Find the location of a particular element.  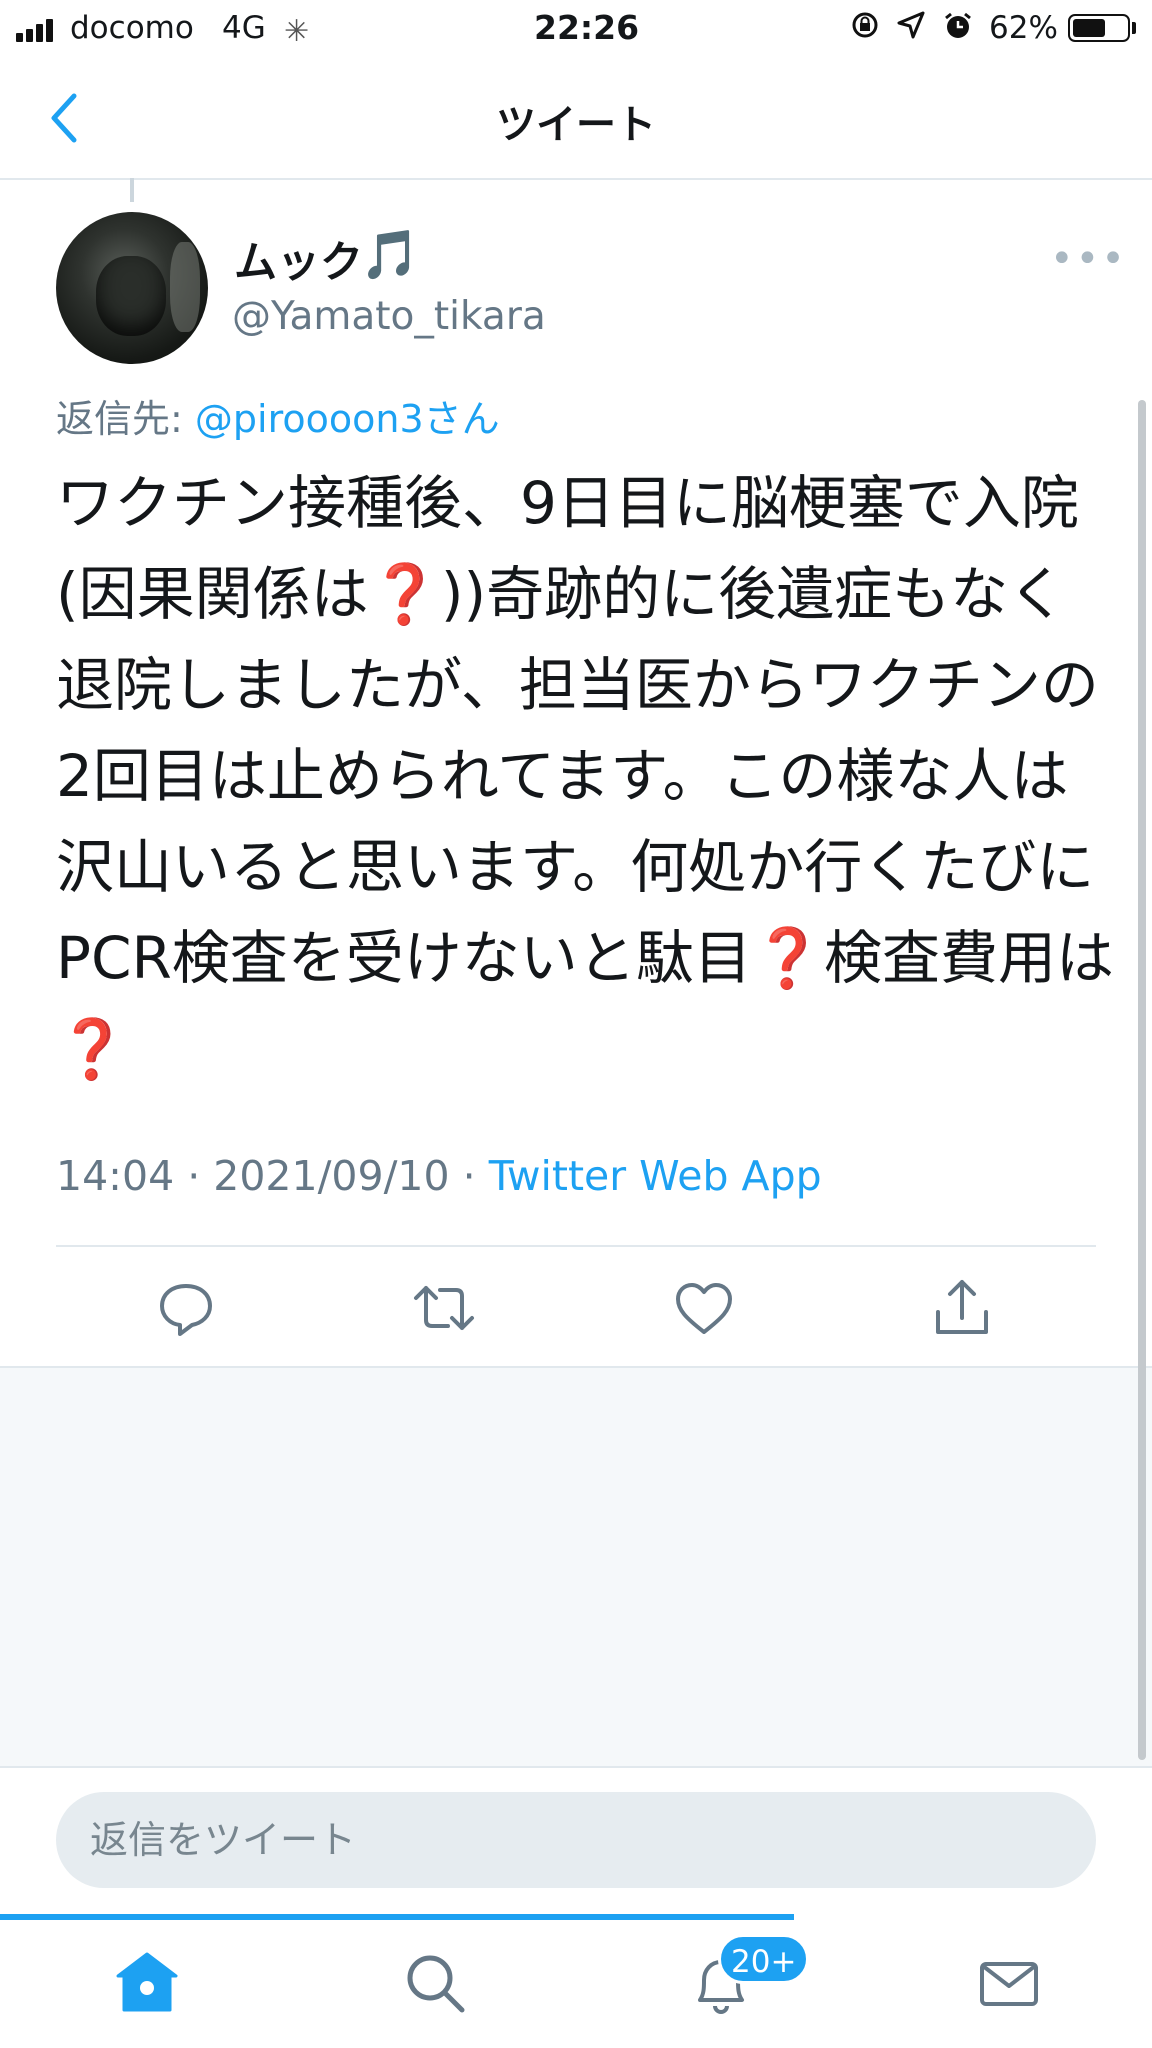

divider is located at coordinates (576, 1246).